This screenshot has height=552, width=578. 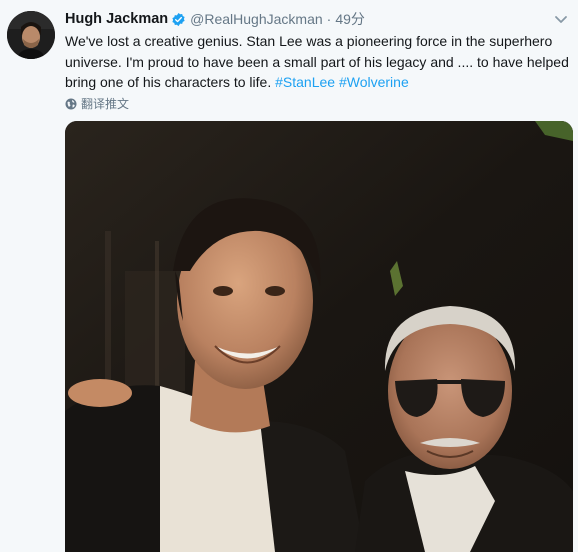 I want to click on translate-label: 翻译推文, so click(x=105, y=104).